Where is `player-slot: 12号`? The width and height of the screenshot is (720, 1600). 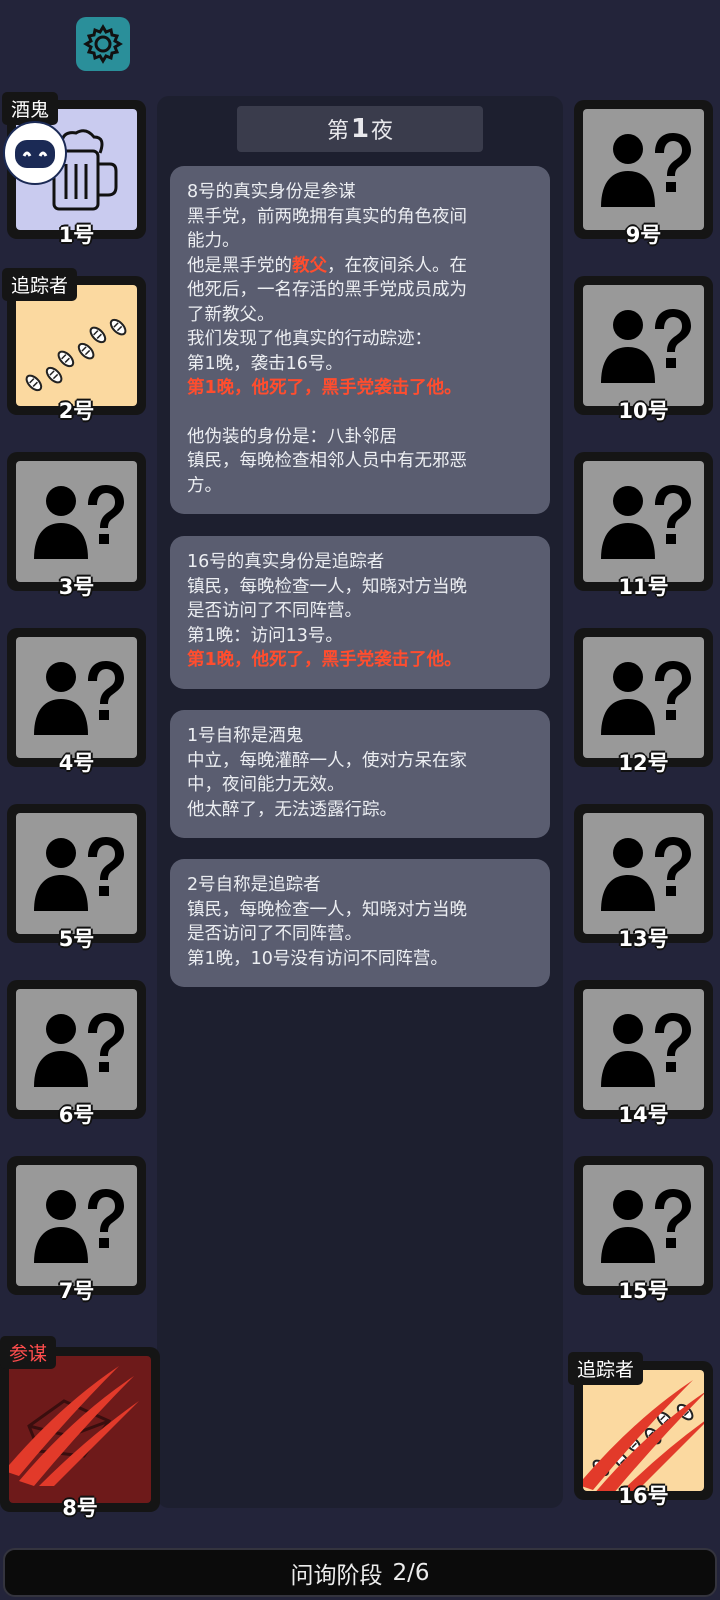
player-slot: 12号 is located at coordinates (643, 701).